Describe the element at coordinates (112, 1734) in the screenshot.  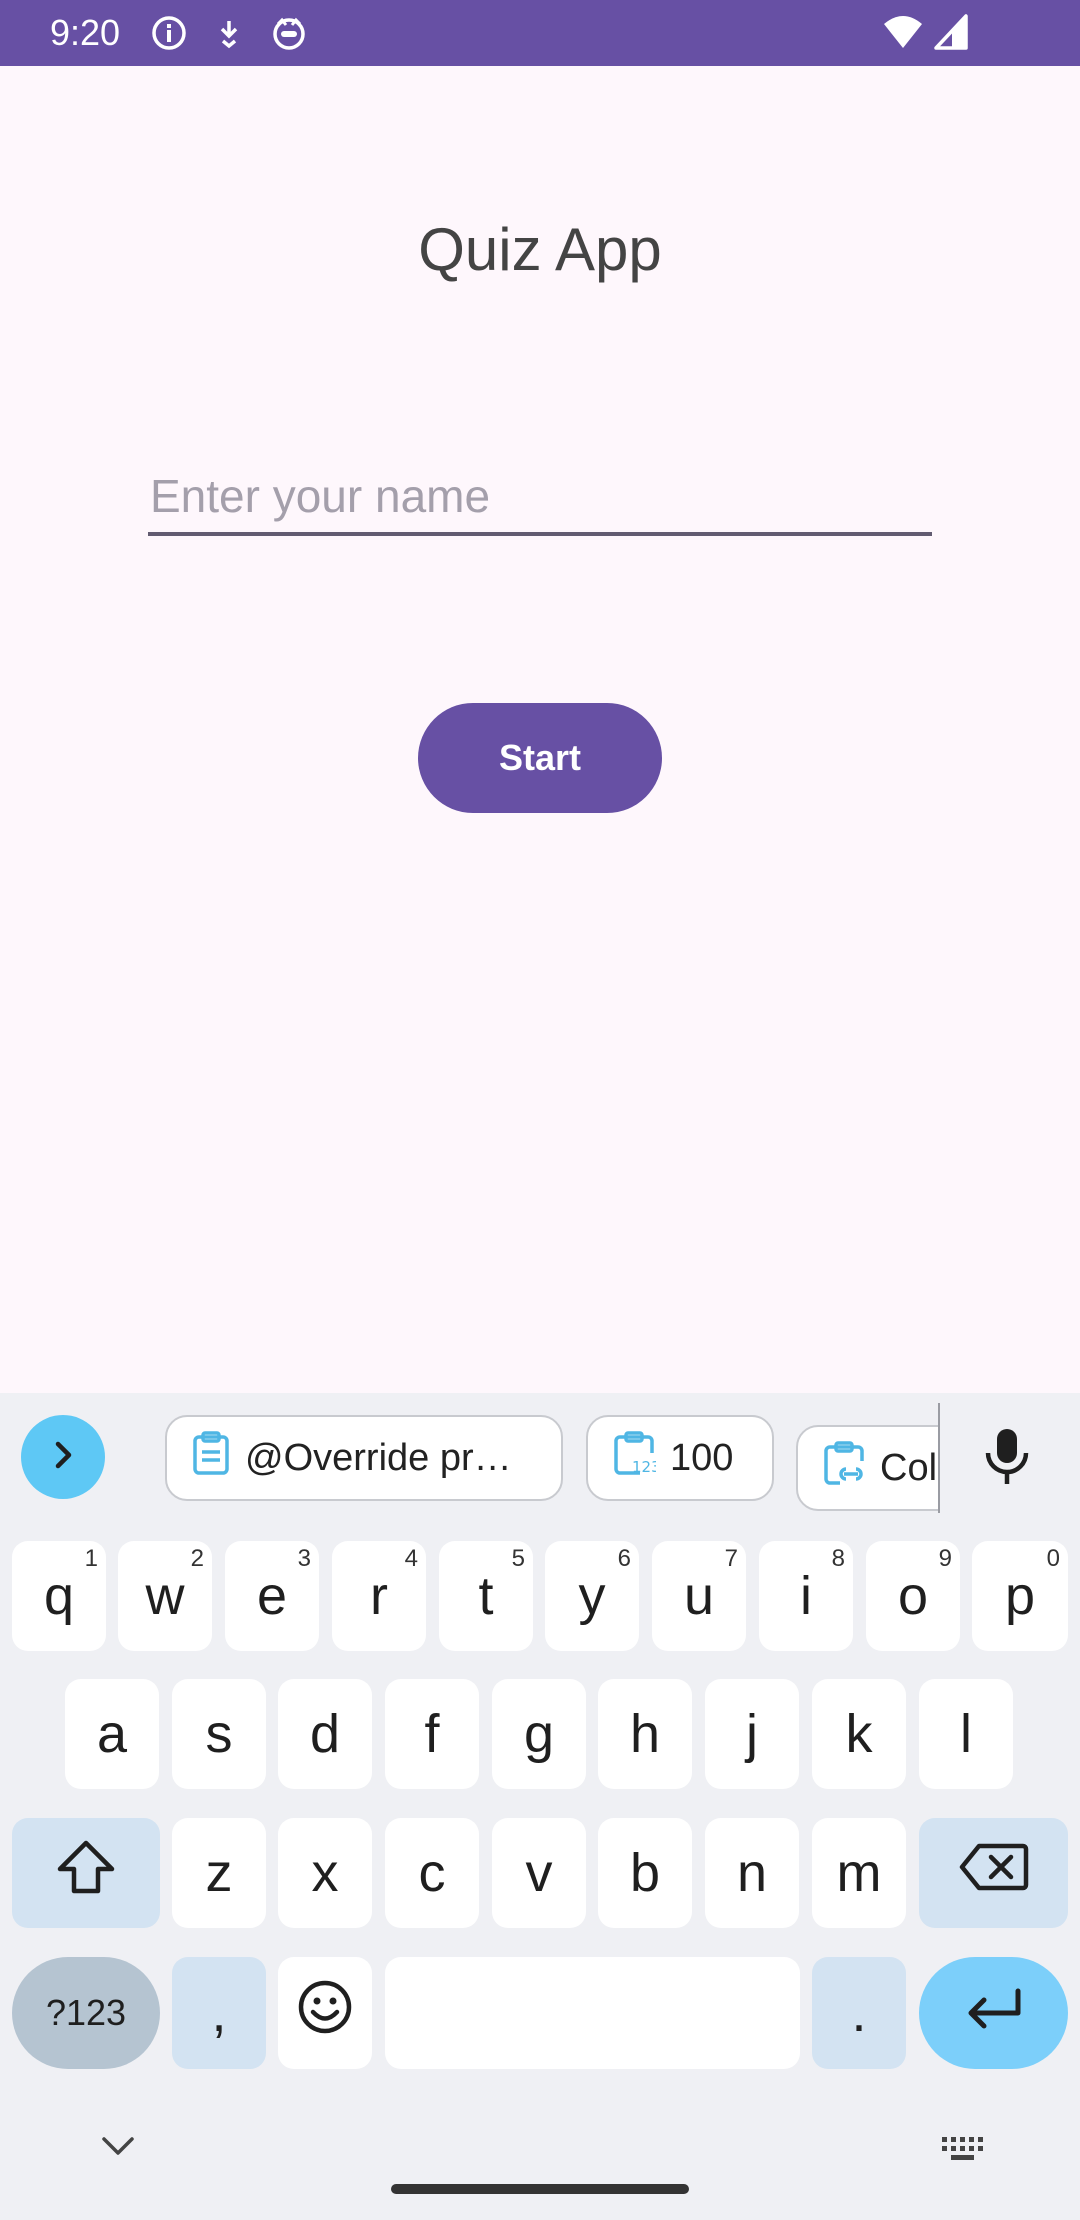
I see `key-a: a` at that location.